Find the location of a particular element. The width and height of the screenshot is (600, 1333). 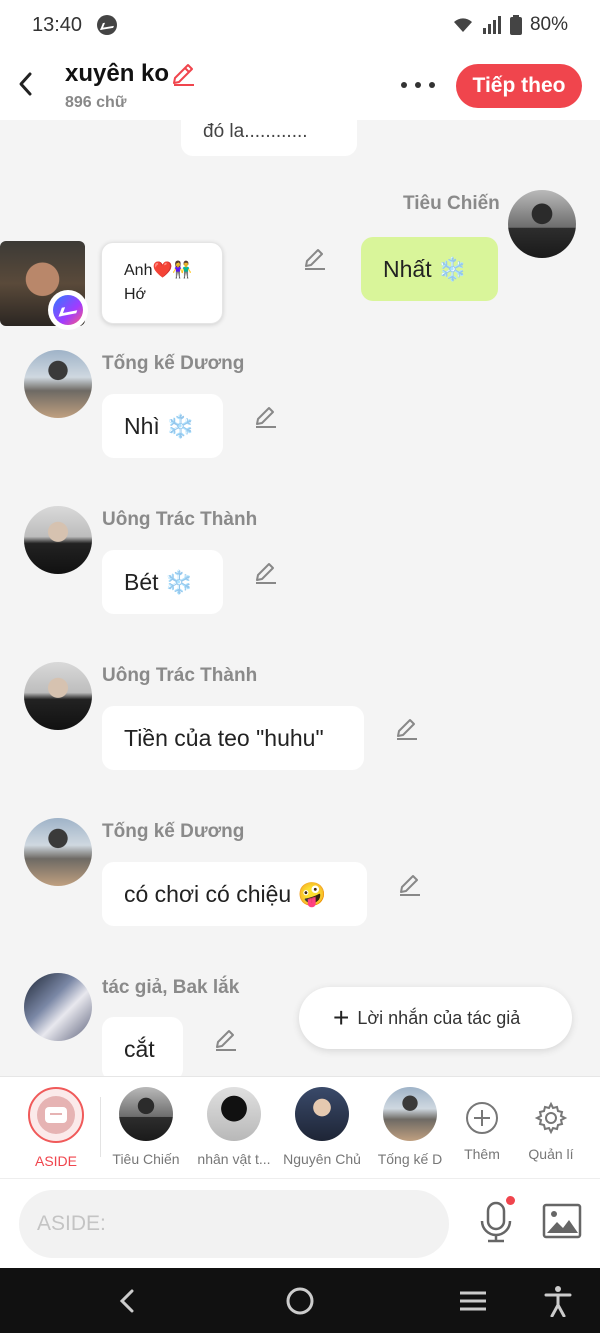

character-label: ASIDE is located at coordinates (55, 1161).